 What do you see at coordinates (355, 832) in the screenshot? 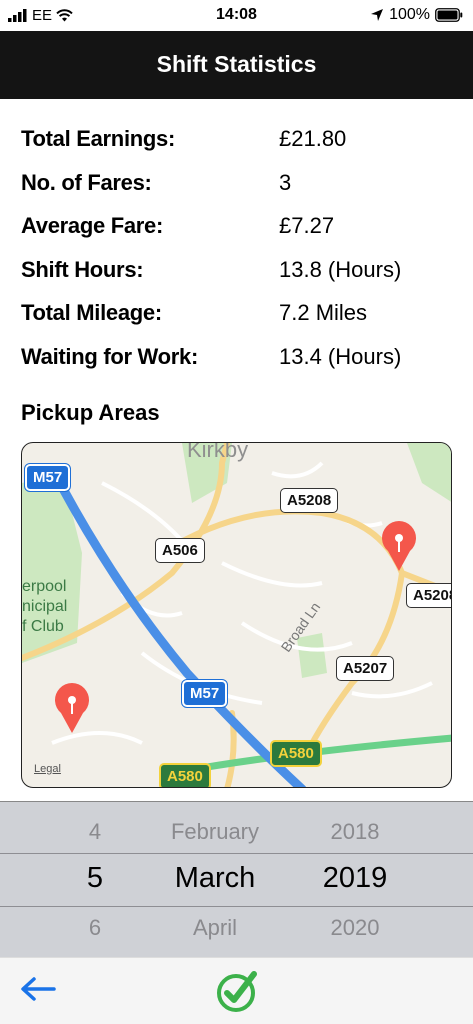
I see `picker-year: 2018` at bounding box center [355, 832].